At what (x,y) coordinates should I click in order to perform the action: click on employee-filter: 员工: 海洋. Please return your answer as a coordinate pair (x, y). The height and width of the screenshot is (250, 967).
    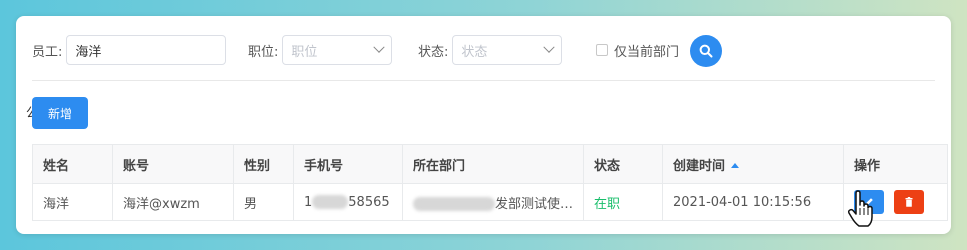
    Looking at the image, I should click on (129, 50).